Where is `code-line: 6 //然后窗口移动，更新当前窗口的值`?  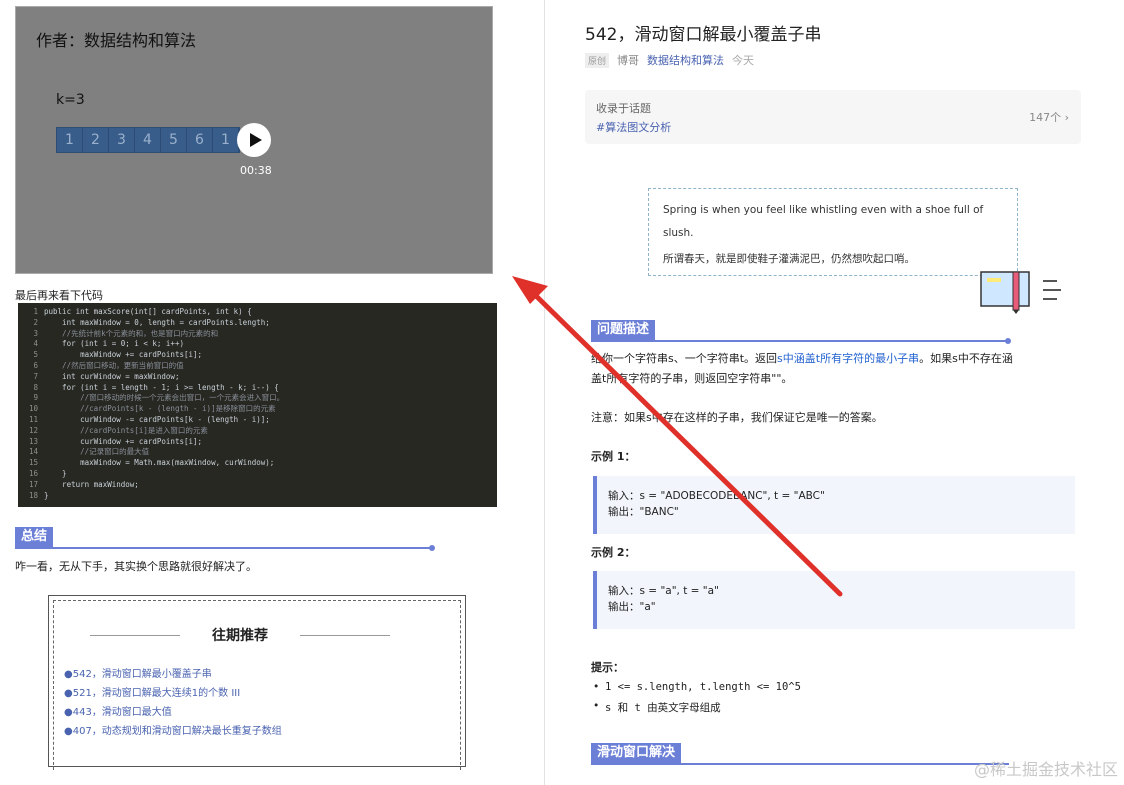 code-line: 6 //然后窗口移动，更新当前窗口的值 is located at coordinates (257, 366).